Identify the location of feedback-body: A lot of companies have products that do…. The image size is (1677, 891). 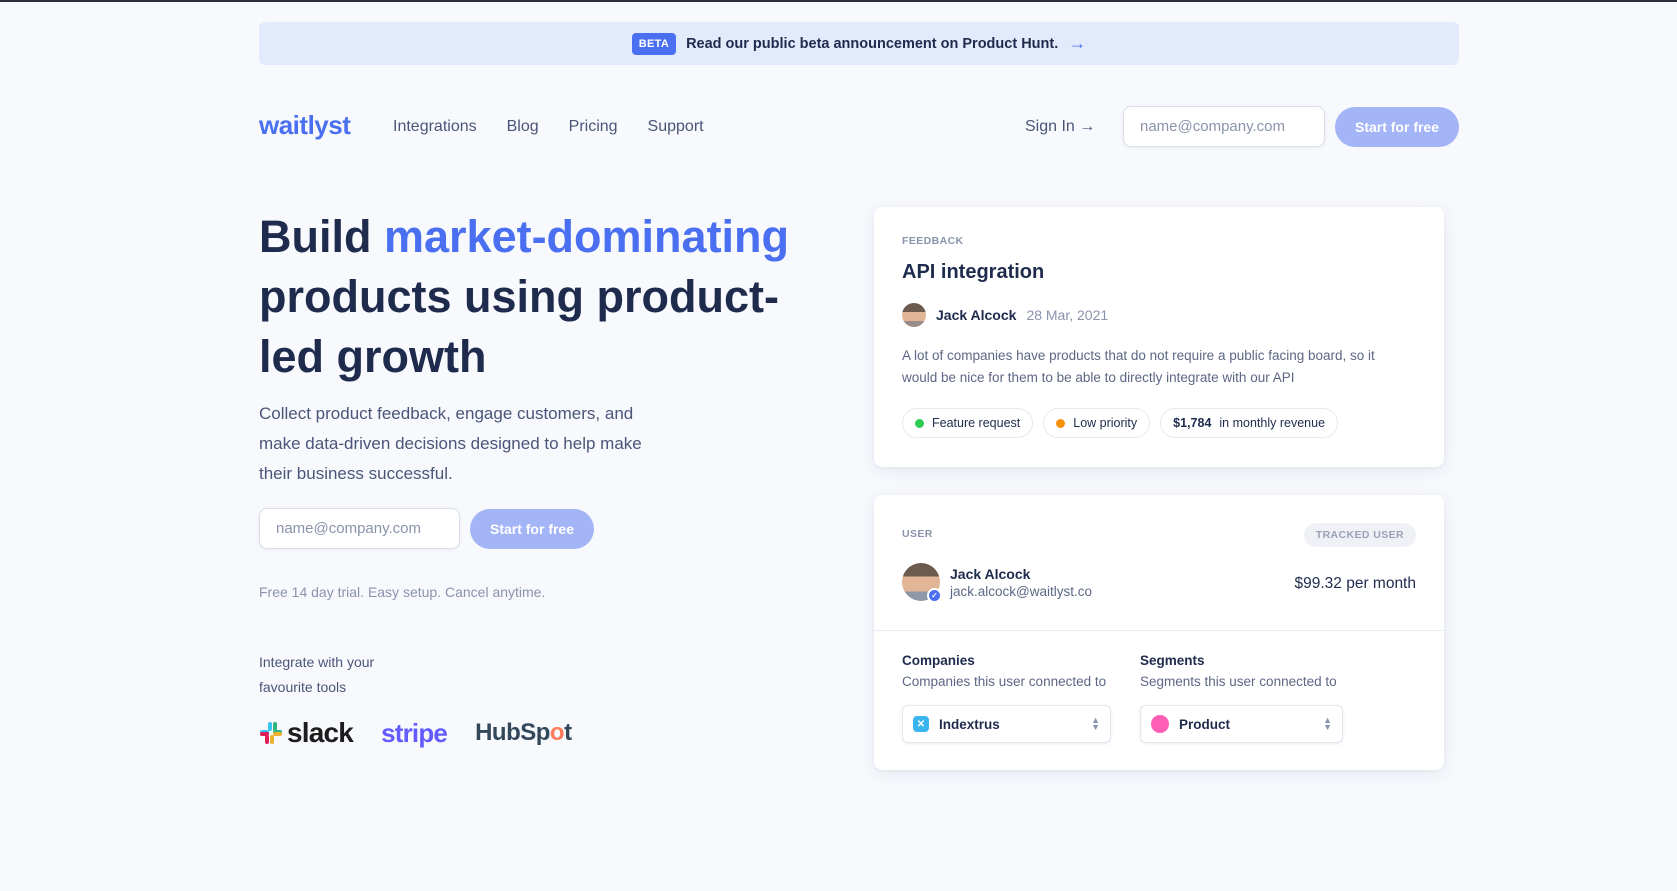
(1138, 366).